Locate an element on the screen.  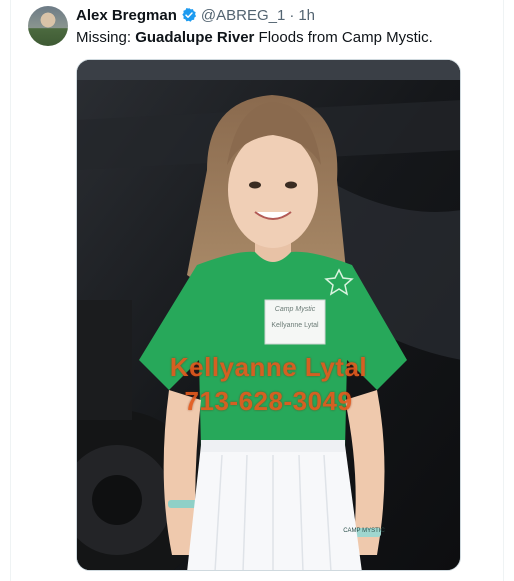
tweet-text-prefix: Missing: is located at coordinates (106, 37).